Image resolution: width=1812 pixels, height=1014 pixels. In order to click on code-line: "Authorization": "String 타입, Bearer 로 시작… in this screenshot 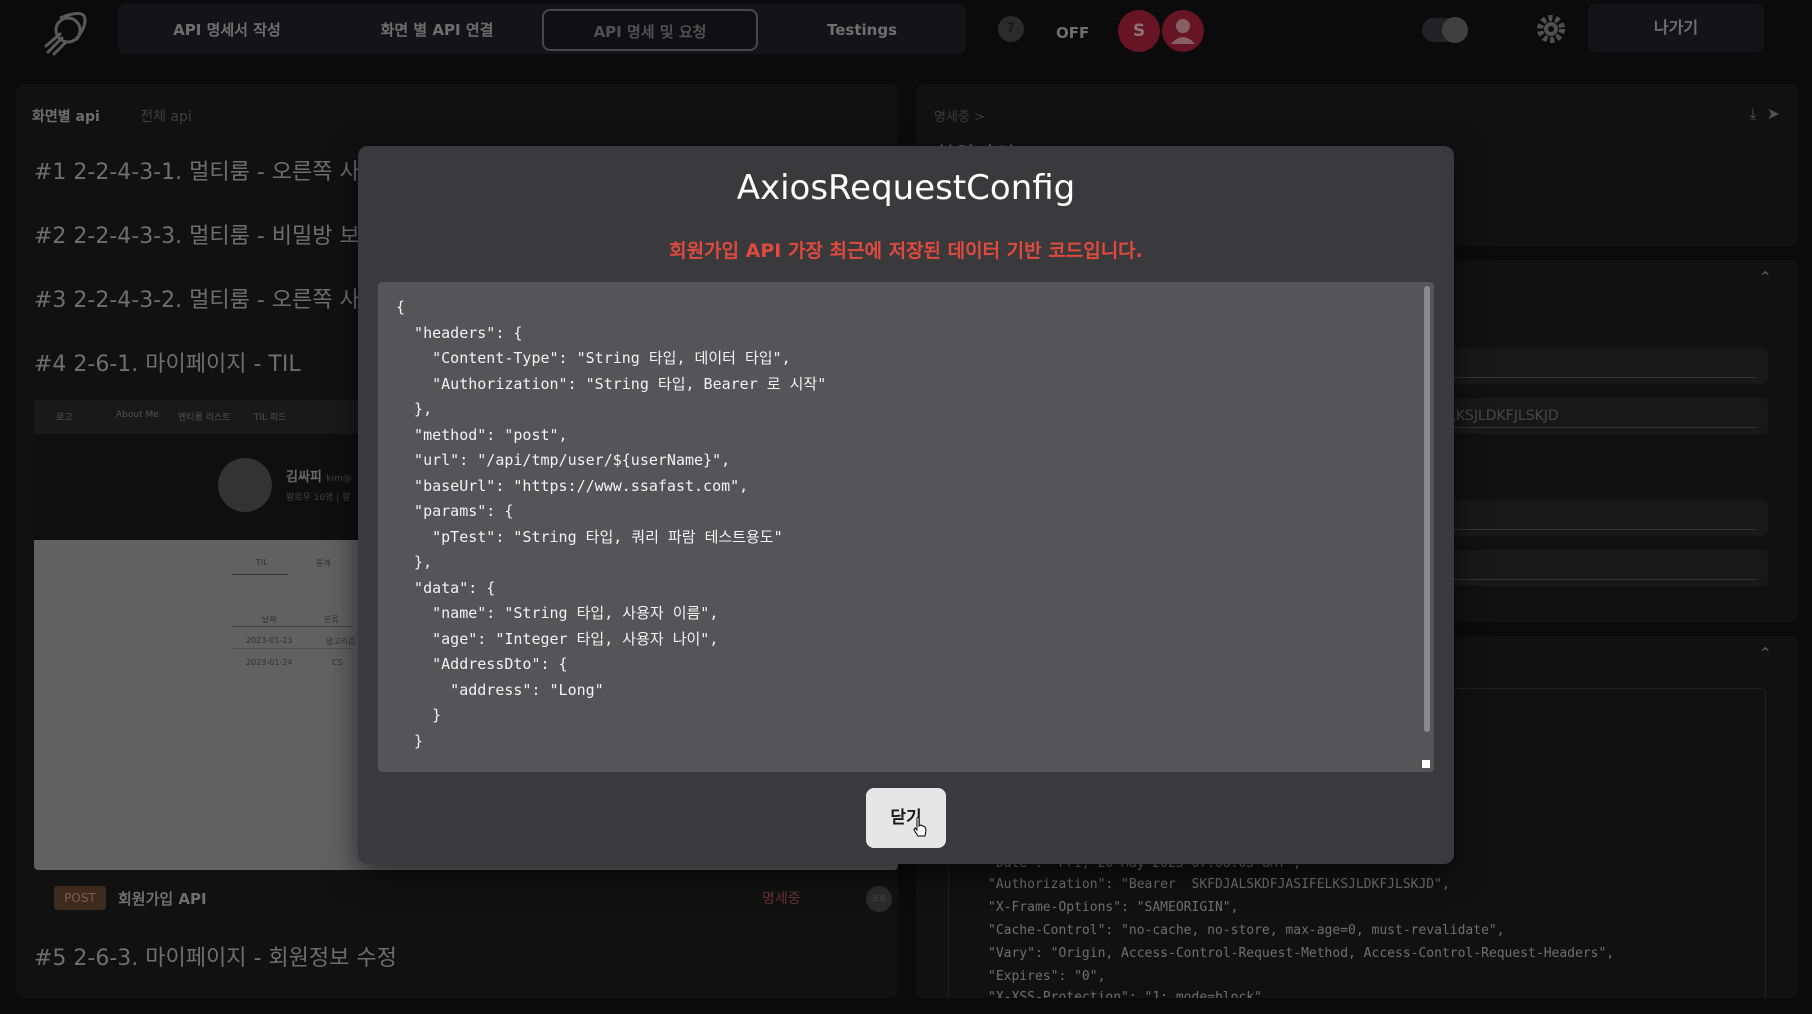, I will do `click(611, 384)`.